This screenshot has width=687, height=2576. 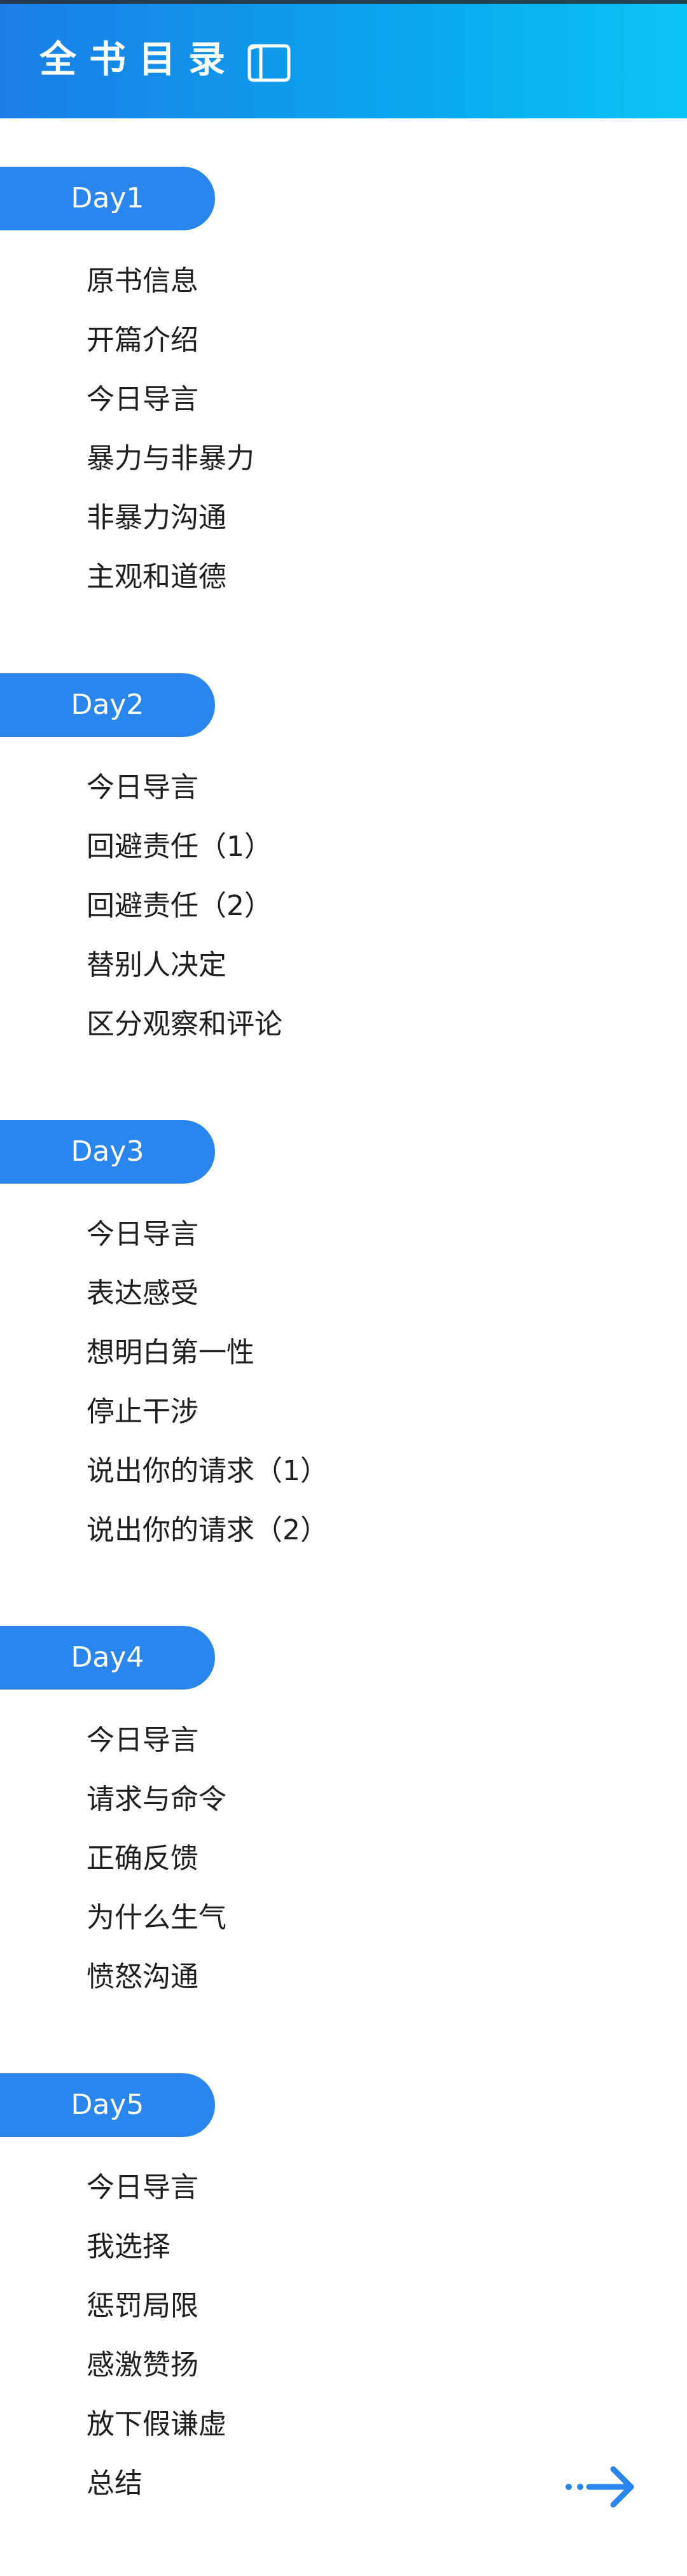 I want to click on lesson-item: 总结, so click(x=114, y=2484).